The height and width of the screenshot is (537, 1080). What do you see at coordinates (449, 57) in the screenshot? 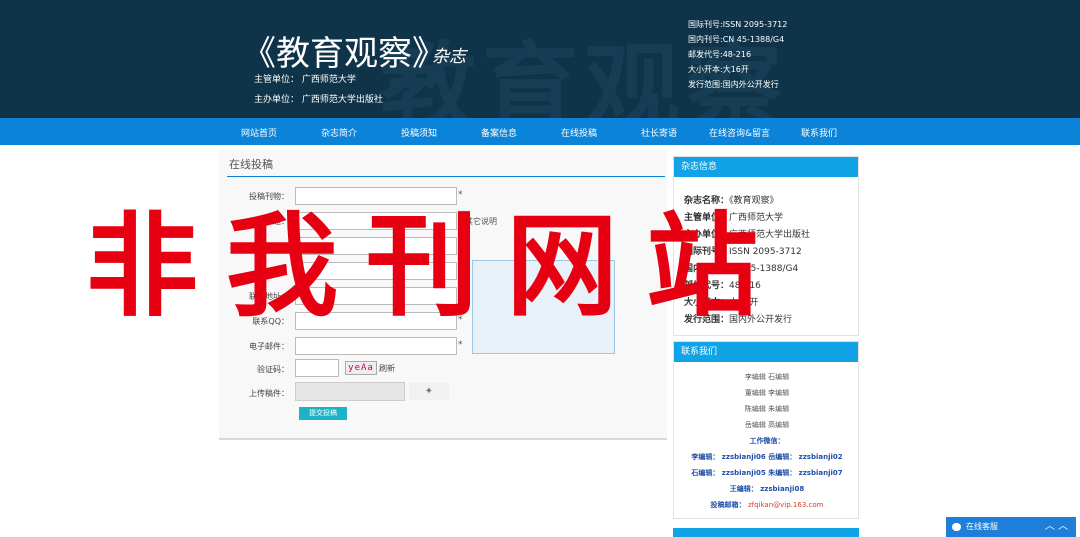
I see `site-subtitle: 杂志` at bounding box center [449, 57].